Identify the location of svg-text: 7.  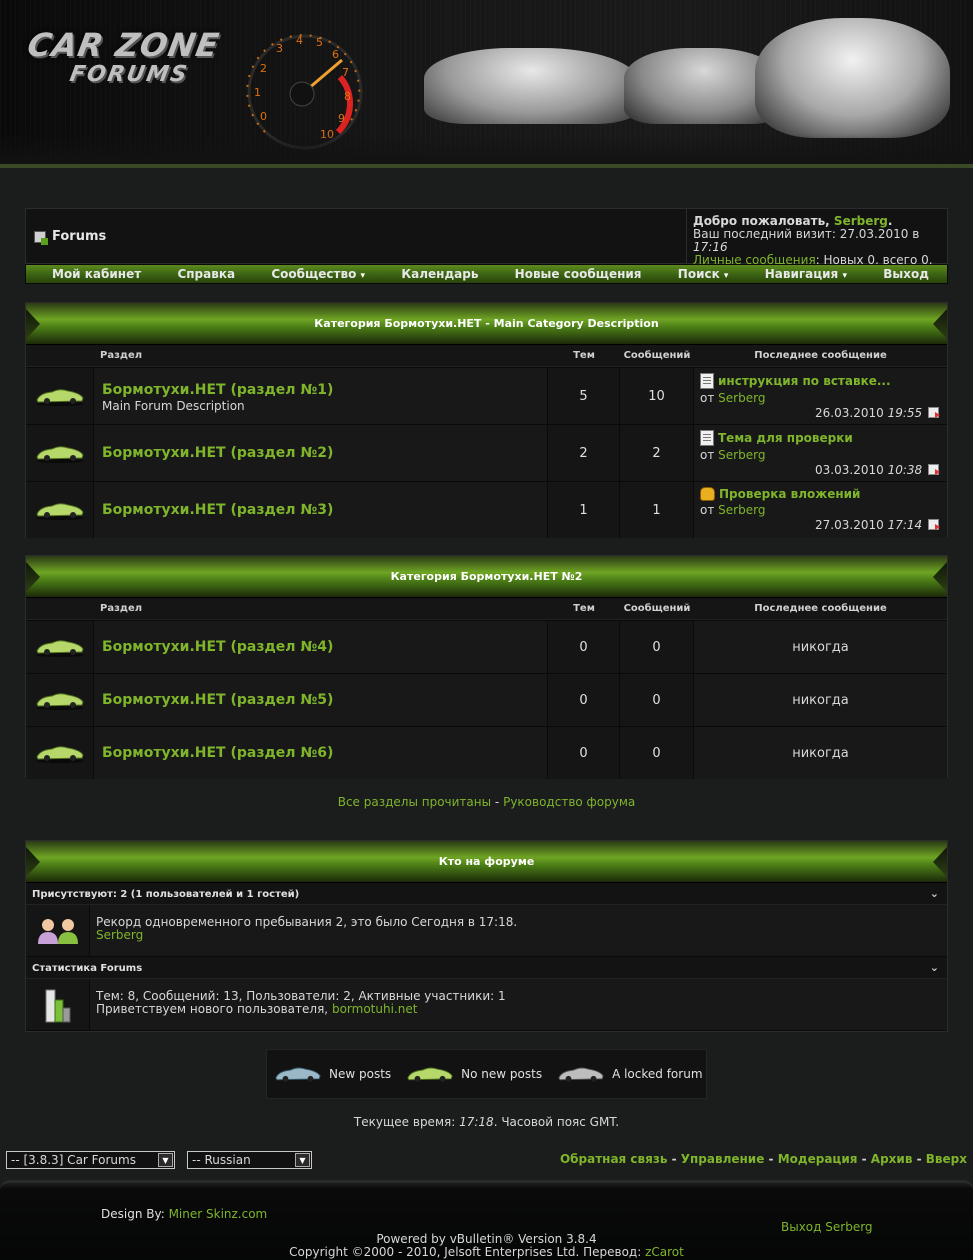
(345, 72).